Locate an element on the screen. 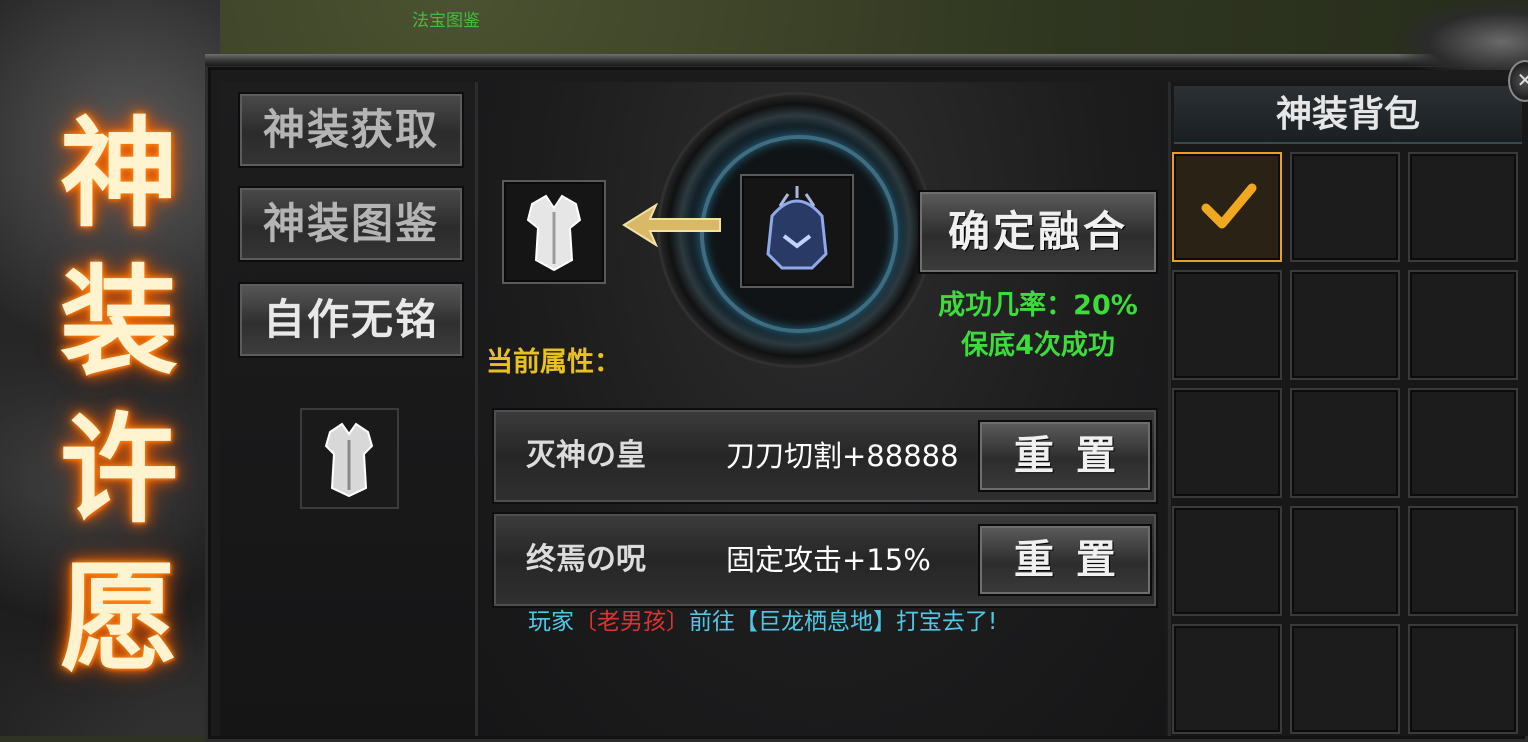 The image size is (1528, 742). corner-ornament is located at coordinates (1463, 35).